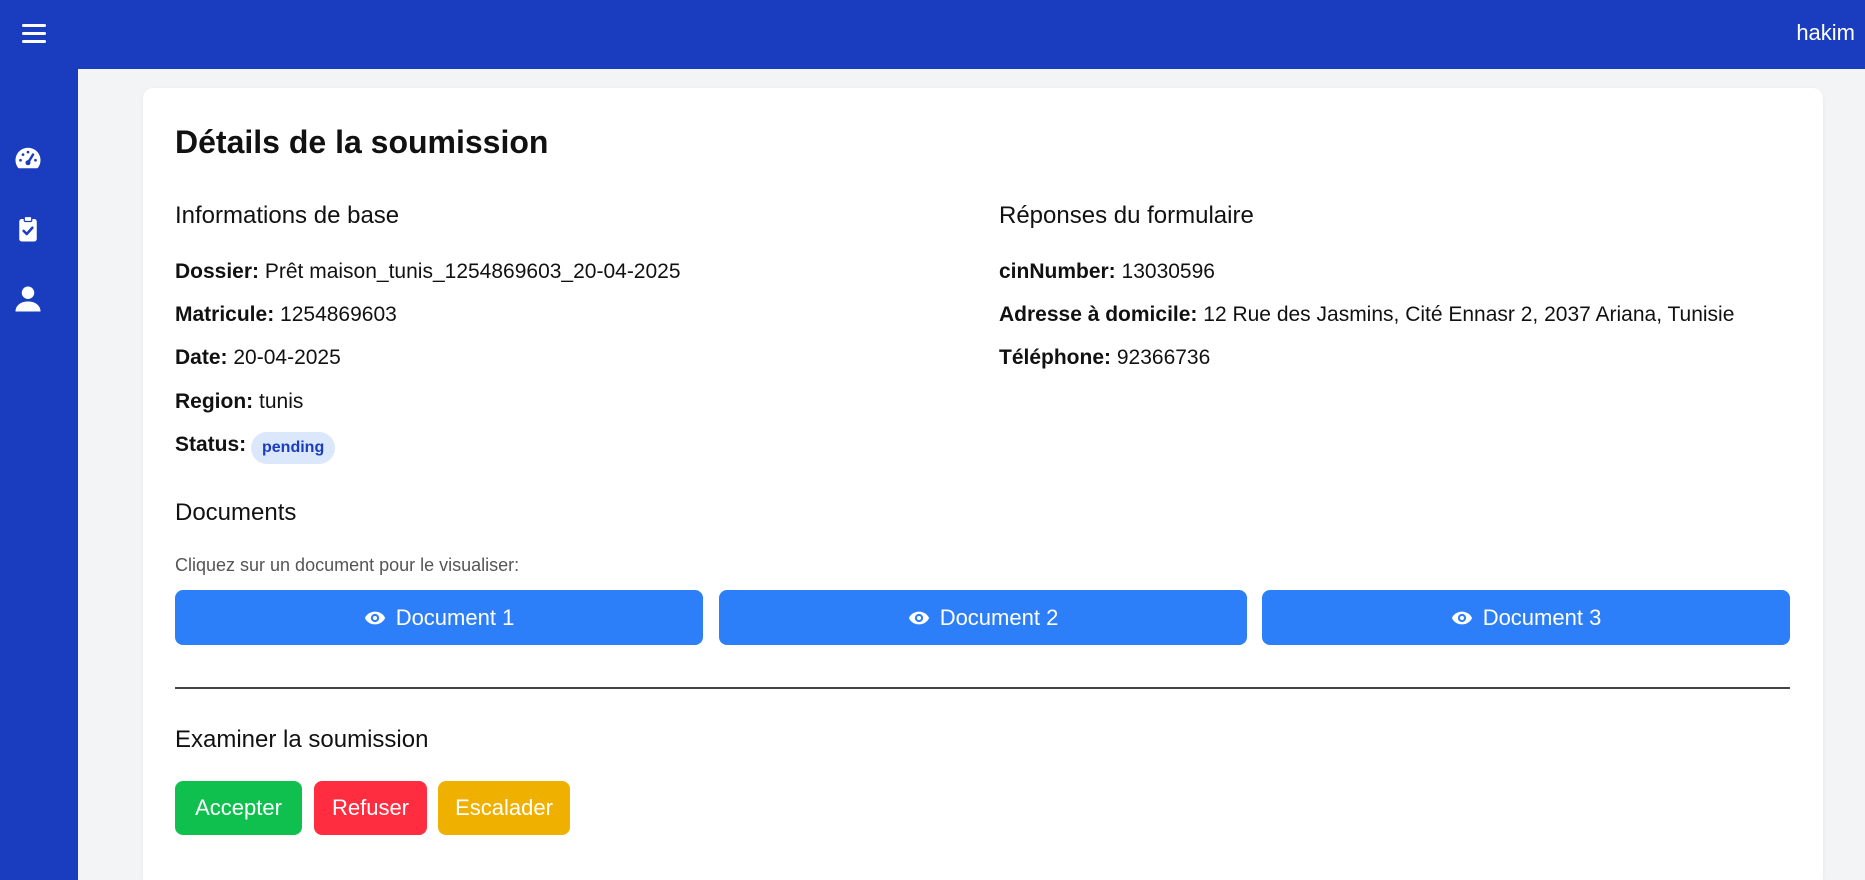 The width and height of the screenshot is (1865, 880). I want to click on status-badge: pending, so click(293, 448).